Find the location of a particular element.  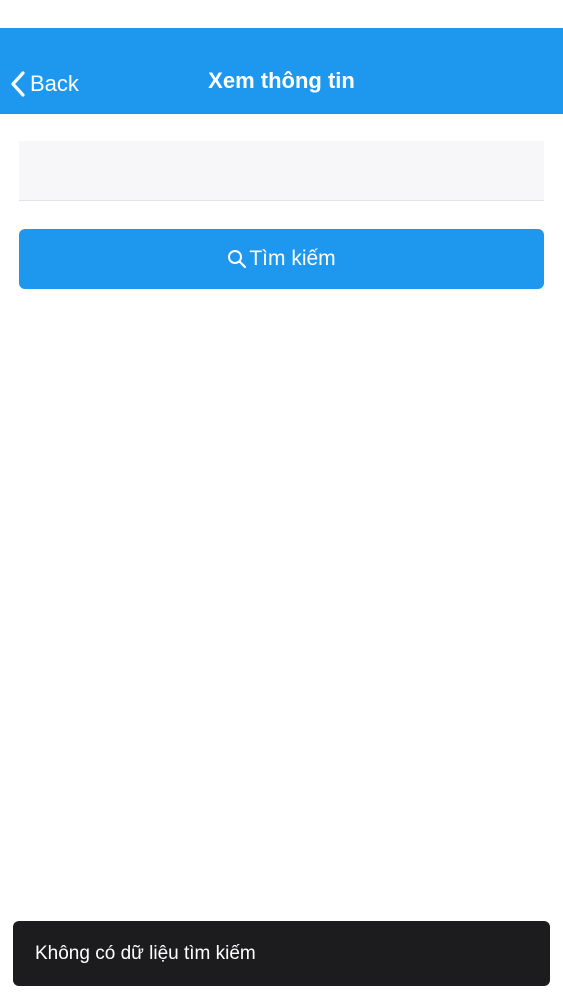

search-button: Tìm kiếm is located at coordinates (281, 259).